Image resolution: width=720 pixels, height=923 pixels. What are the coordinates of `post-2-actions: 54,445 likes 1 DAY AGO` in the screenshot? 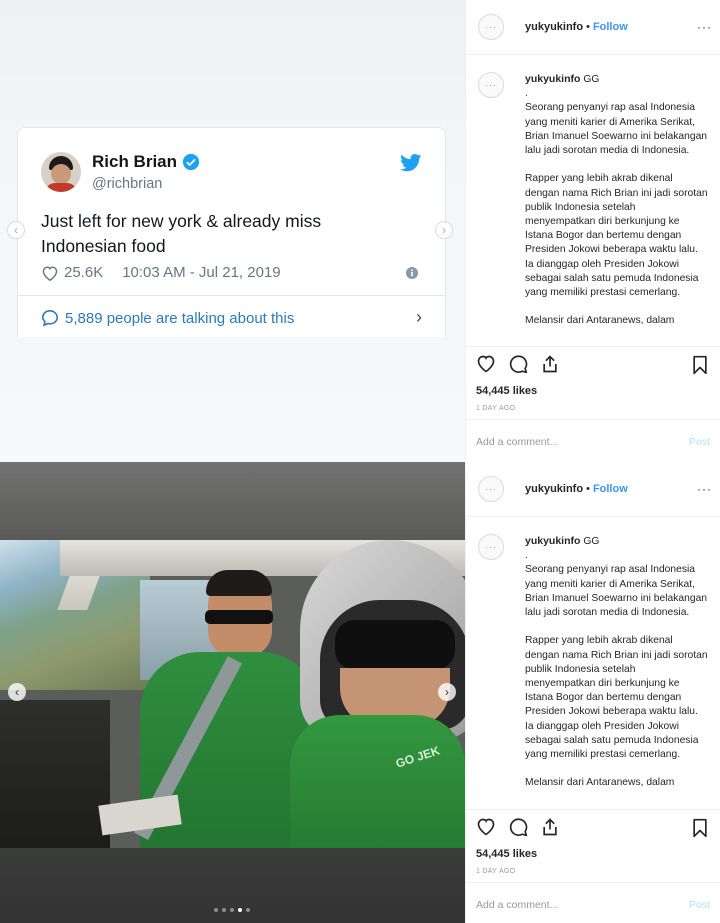 It's located at (593, 847).